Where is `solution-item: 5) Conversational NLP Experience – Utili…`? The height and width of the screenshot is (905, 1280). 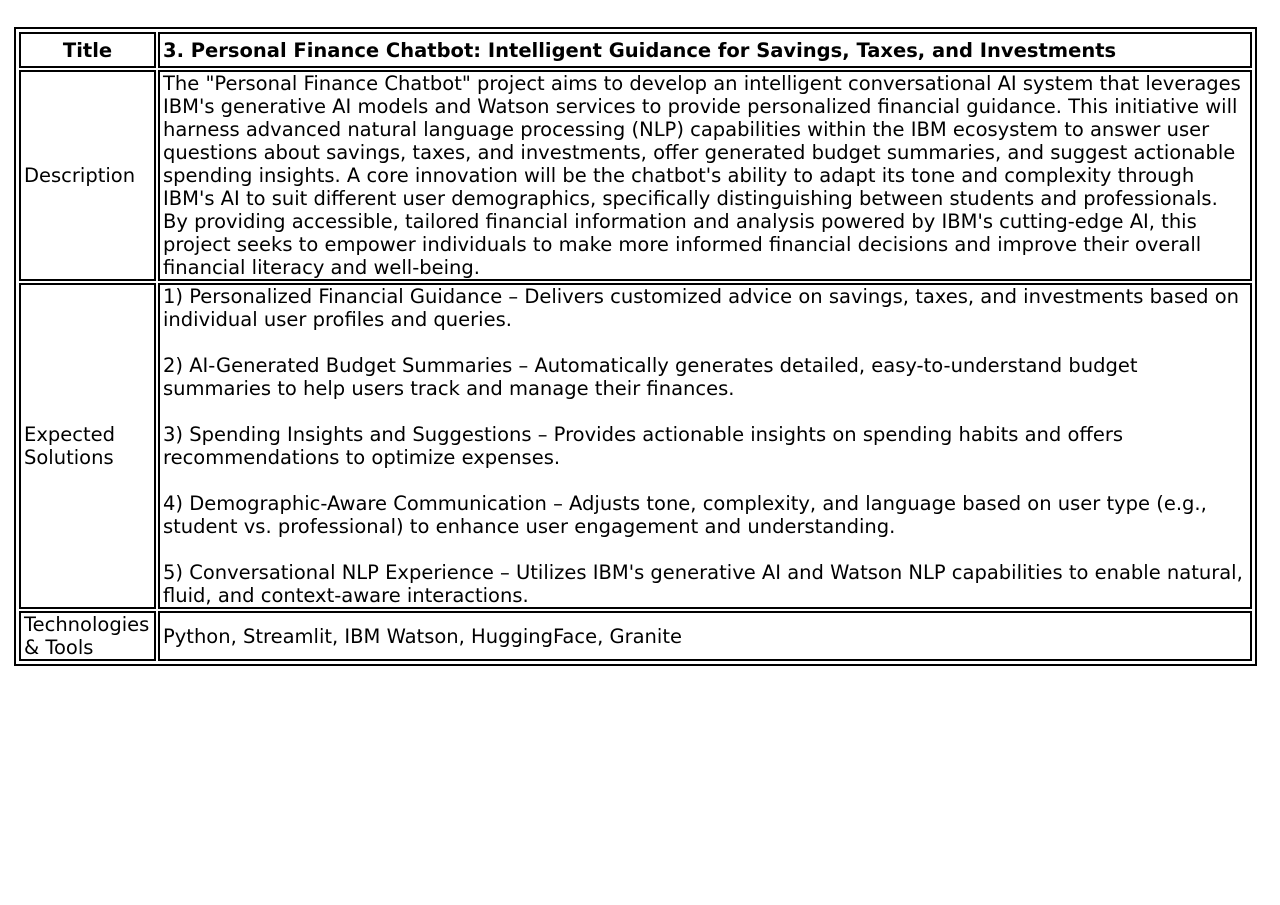
solution-item: 5) Conversational NLP Experience – Utili… is located at coordinates (703, 584).